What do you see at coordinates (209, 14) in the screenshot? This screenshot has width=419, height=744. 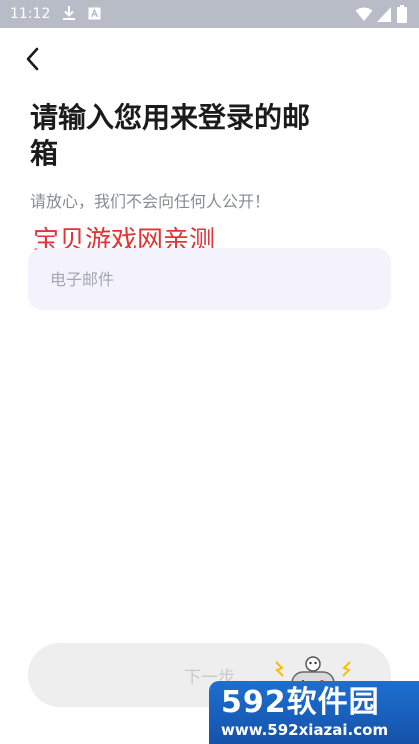 I see `status-bar: 11:12` at bounding box center [209, 14].